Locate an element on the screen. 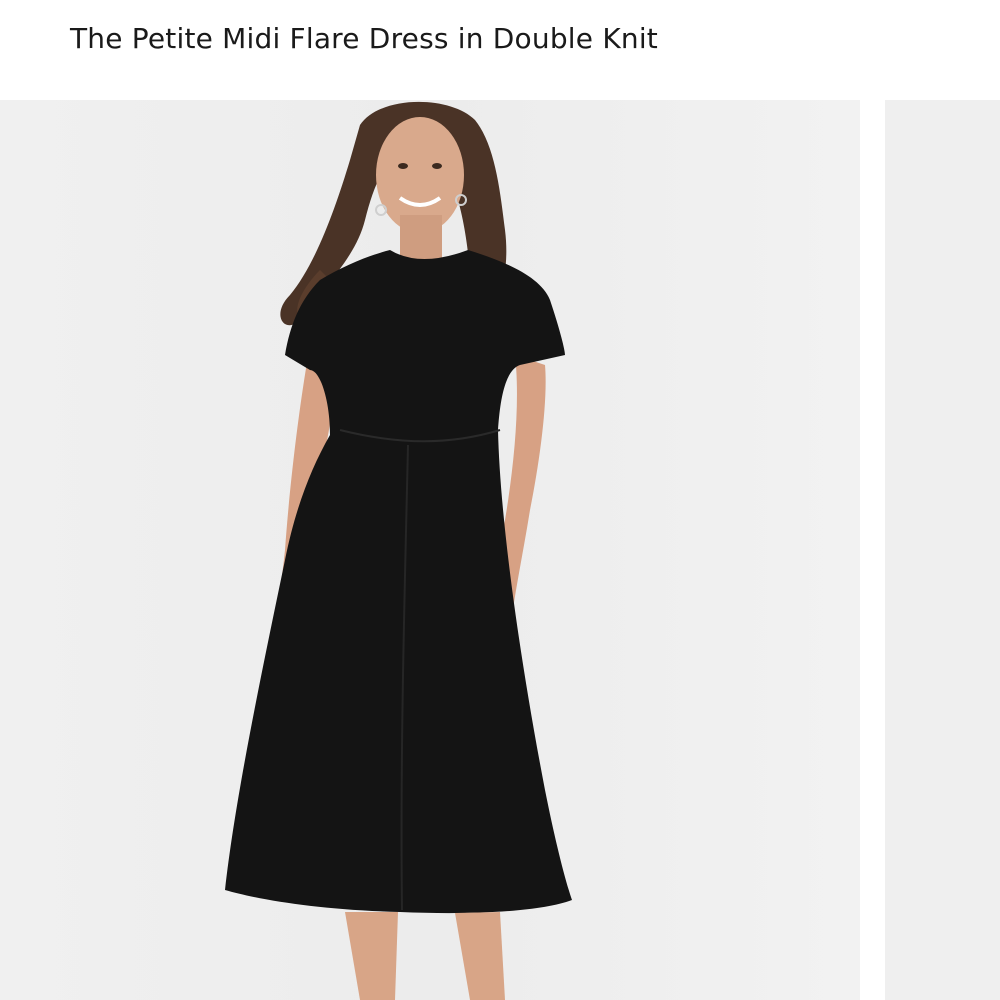  product-photo-next is located at coordinates (942, 550).